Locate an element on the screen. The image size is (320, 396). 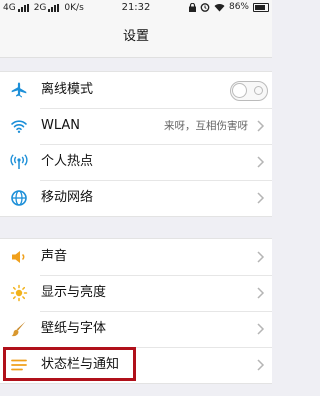
setting-label: 移动网络 is located at coordinates (67, 197).